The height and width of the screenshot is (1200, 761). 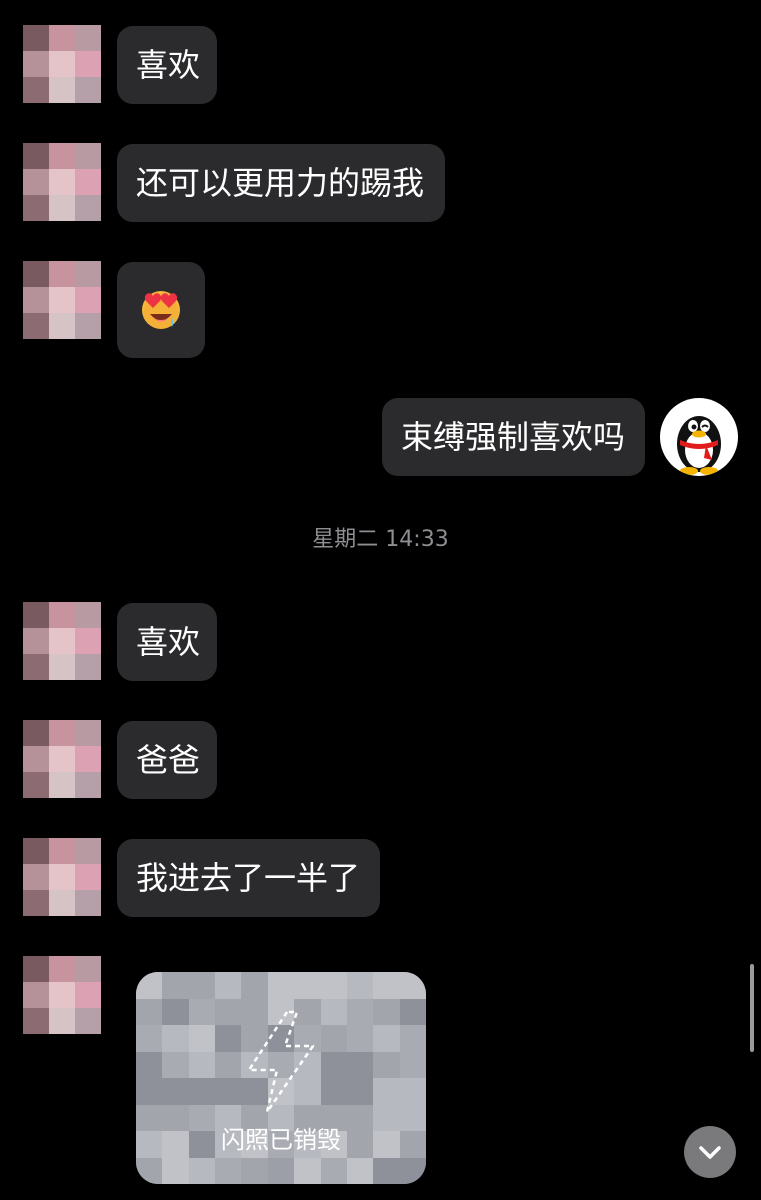 What do you see at coordinates (248, 878) in the screenshot?
I see `message-bubble: 我进去了一半了` at bounding box center [248, 878].